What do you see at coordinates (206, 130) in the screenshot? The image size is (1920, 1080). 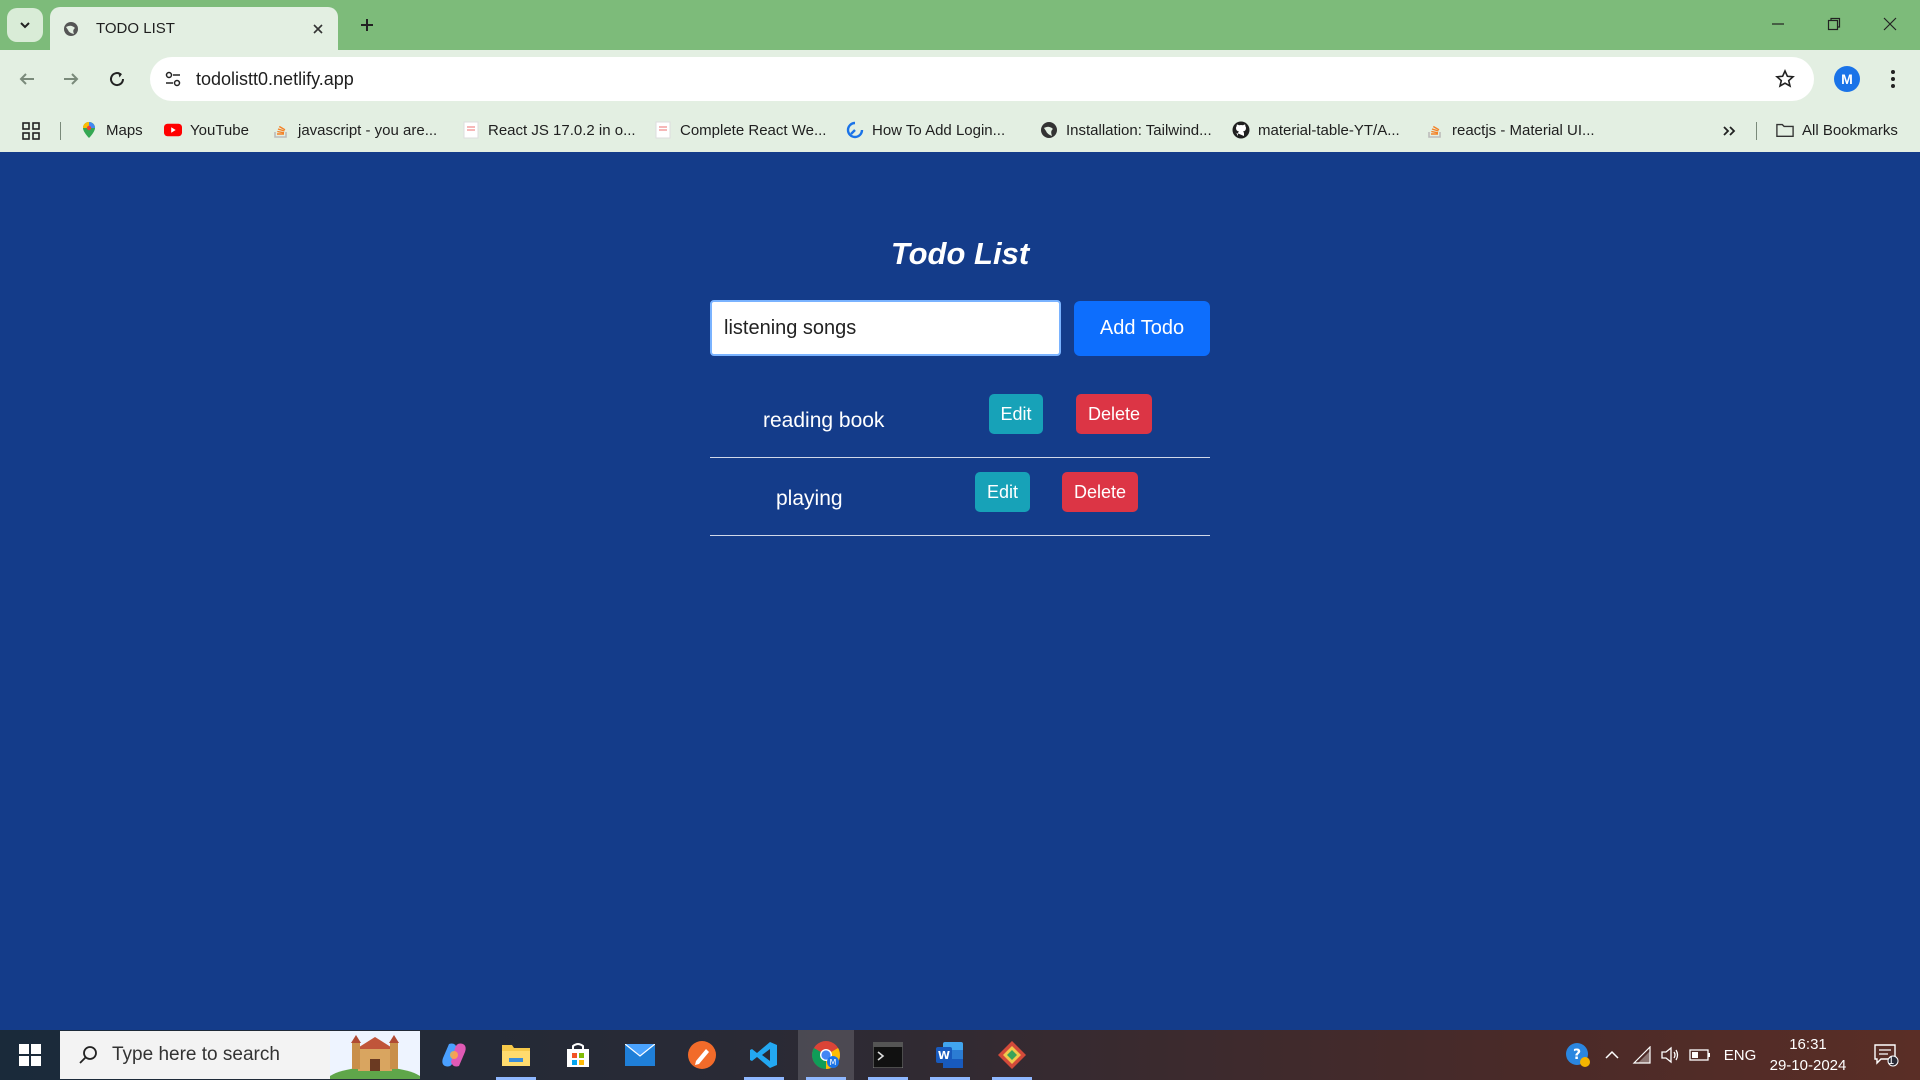 I see `bookmark-youtube: YouTube` at bounding box center [206, 130].